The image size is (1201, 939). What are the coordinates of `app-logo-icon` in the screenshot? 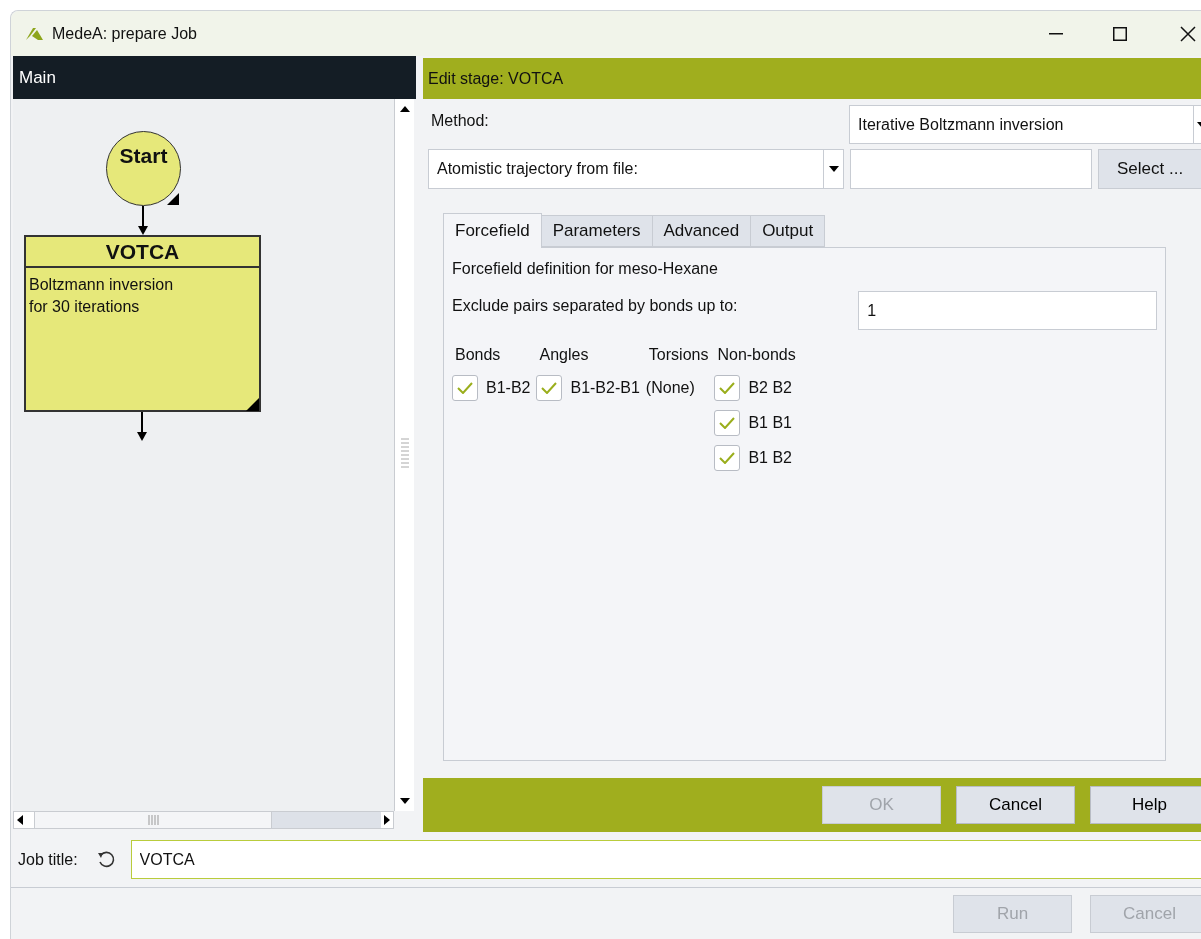 It's located at (34, 33).